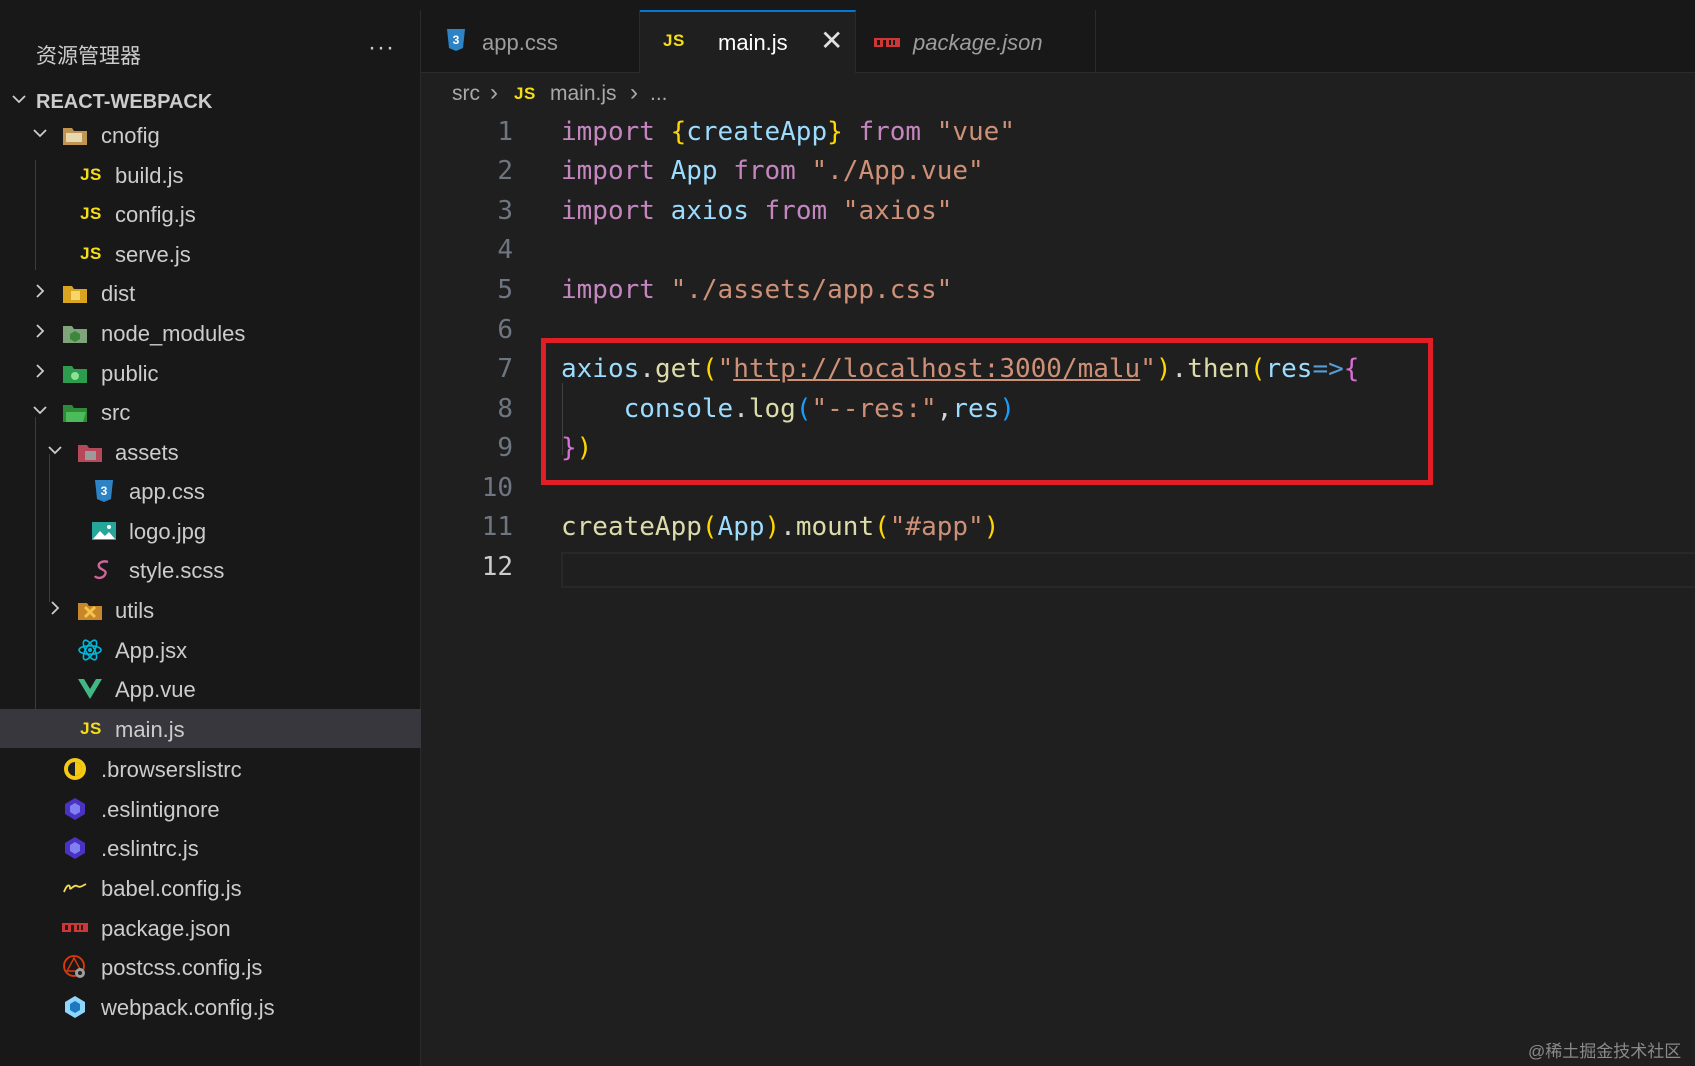 This screenshot has height=1066, width=1695. What do you see at coordinates (497, 488) in the screenshot?
I see `line-number: 10` at bounding box center [497, 488].